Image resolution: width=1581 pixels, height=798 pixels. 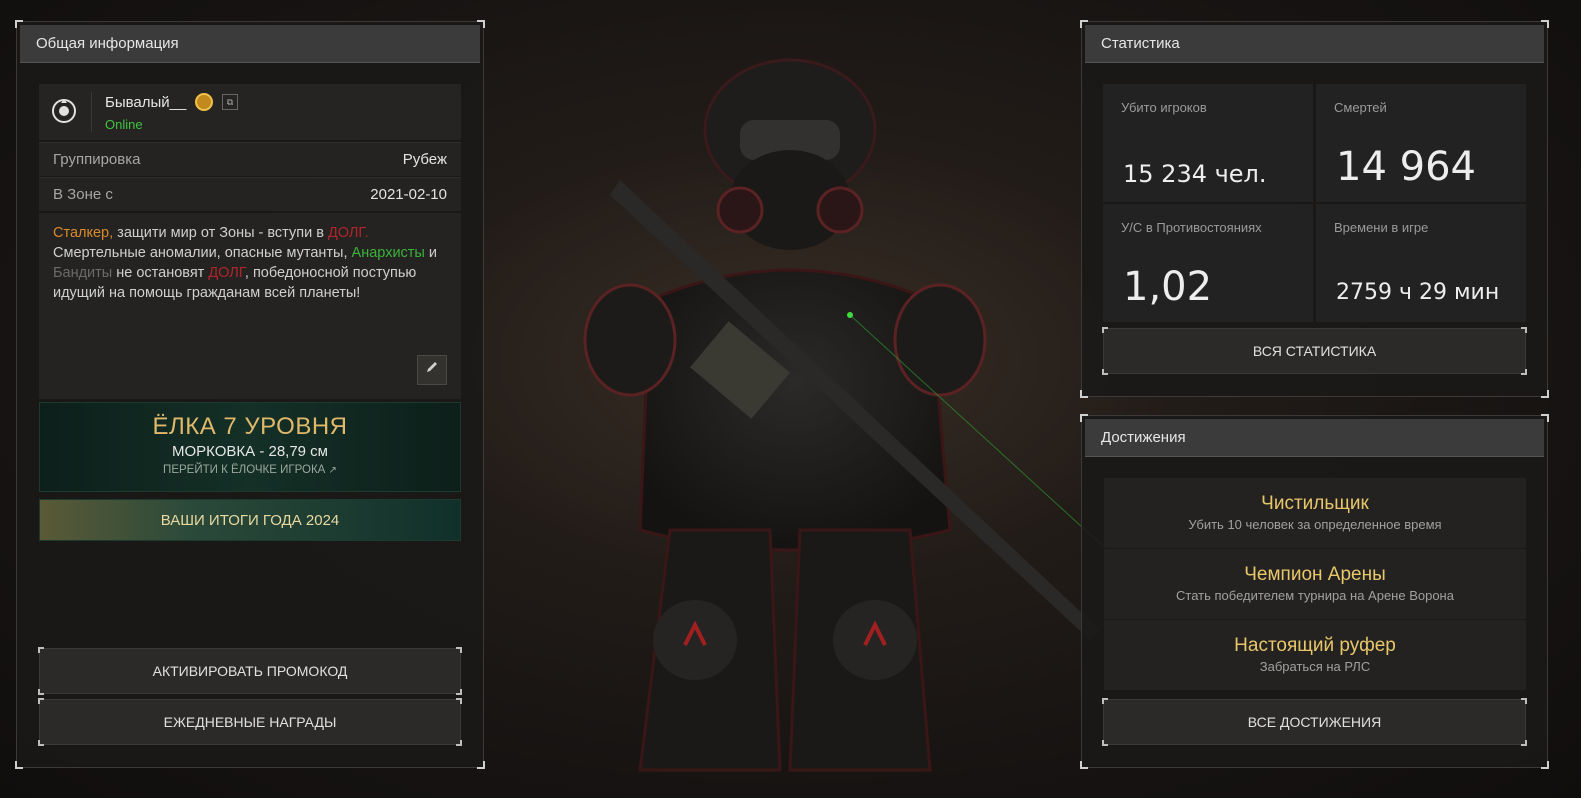 I want to click on player-card: Бывалый__ ⧉ Online, so click(x=250, y=112).